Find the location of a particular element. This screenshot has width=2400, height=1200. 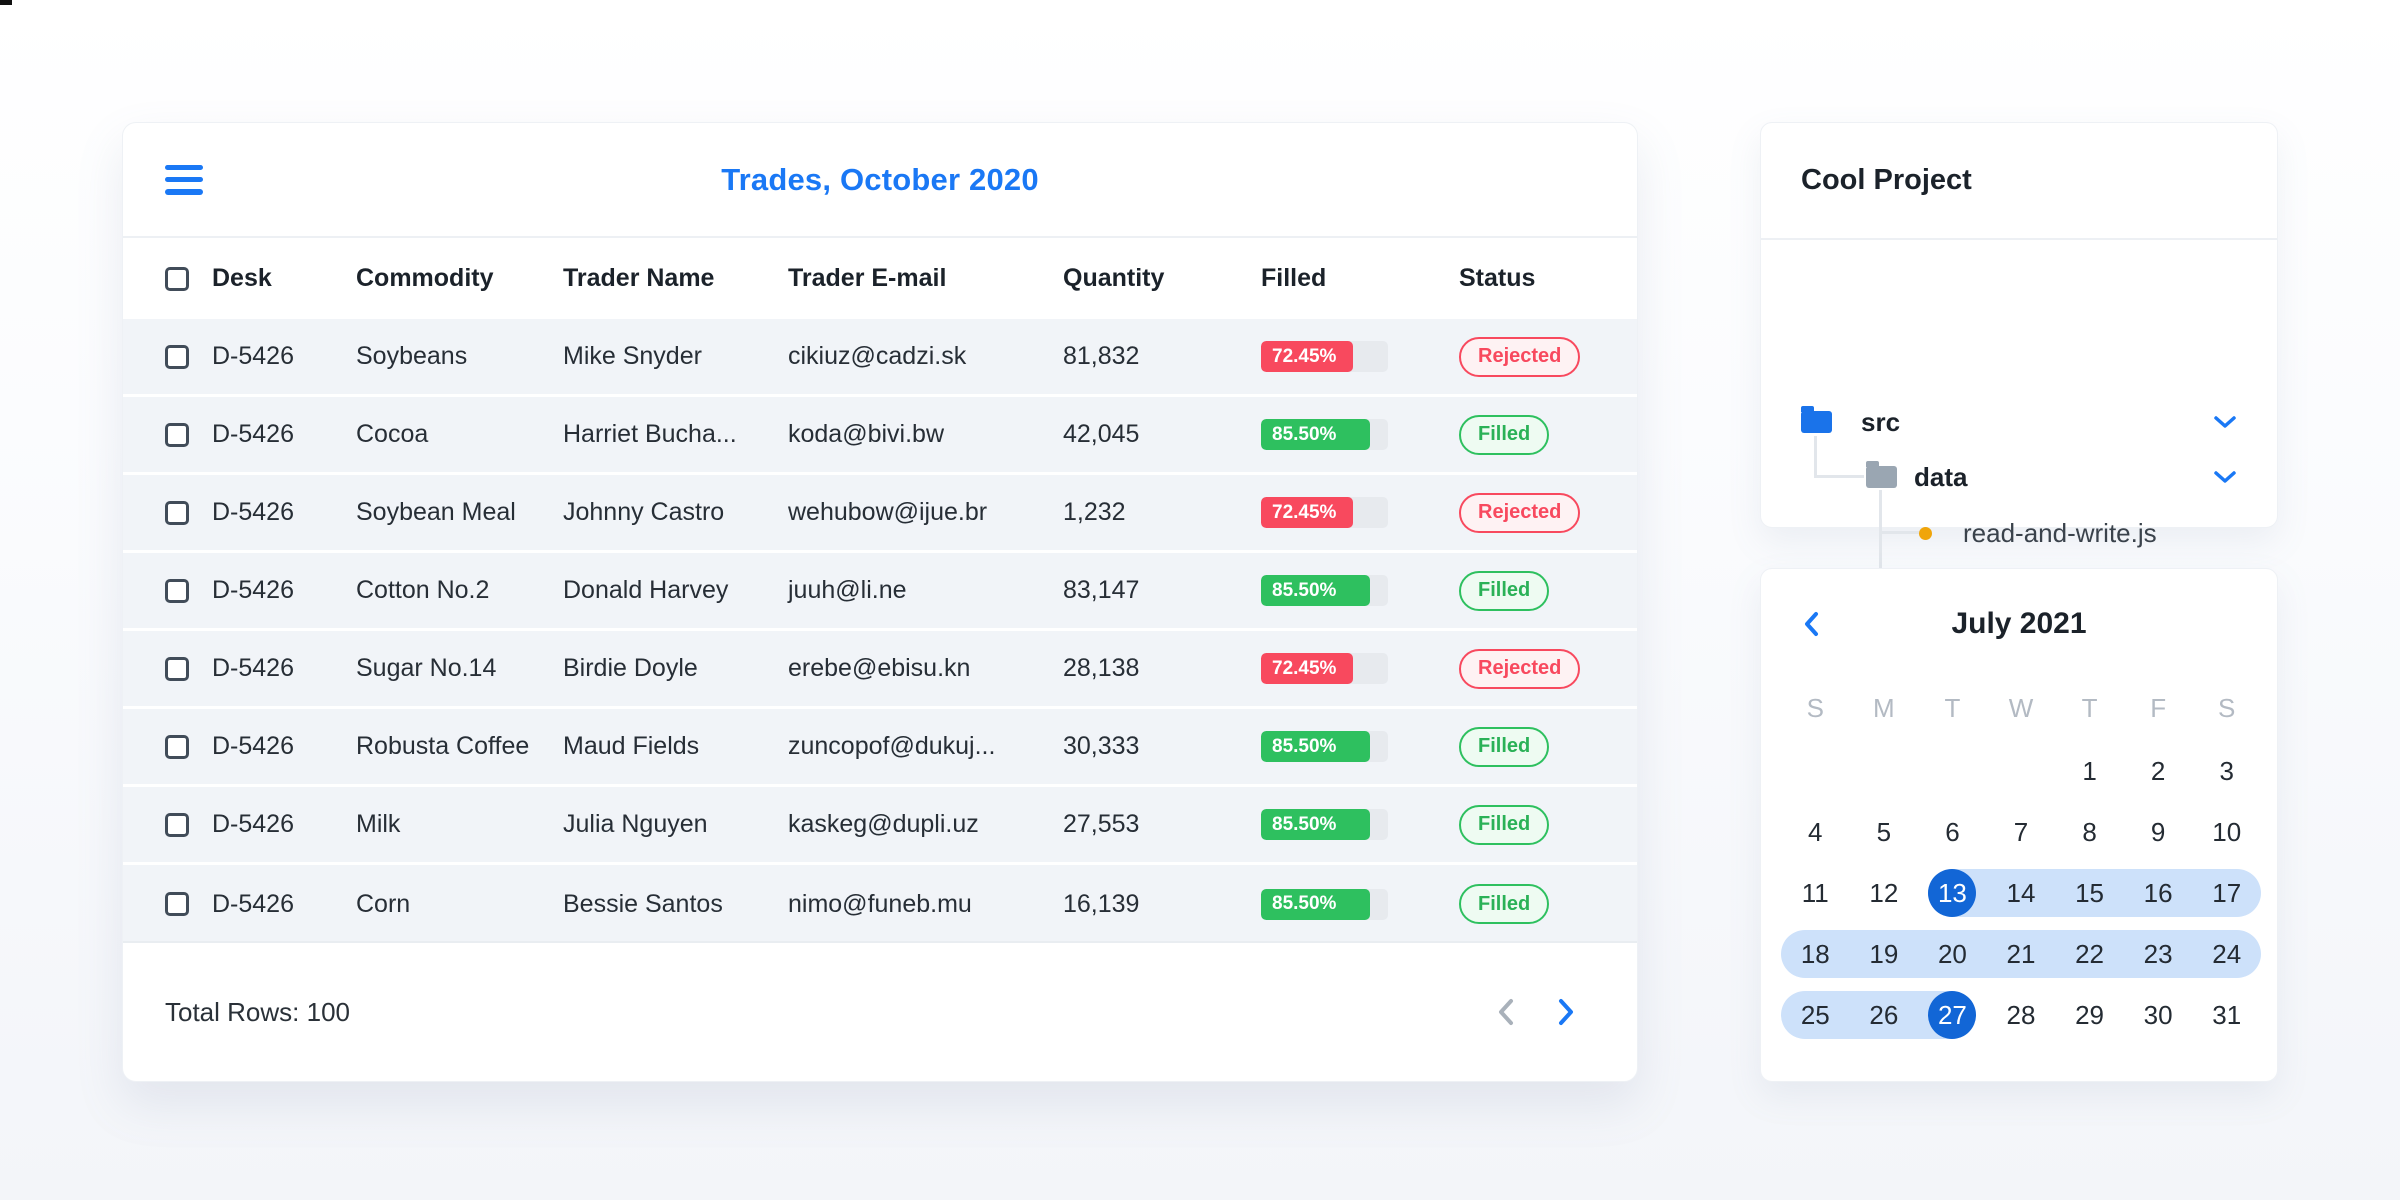

tree-file-read-and-write: read-and-write.js is located at coordinates (2098, 533).